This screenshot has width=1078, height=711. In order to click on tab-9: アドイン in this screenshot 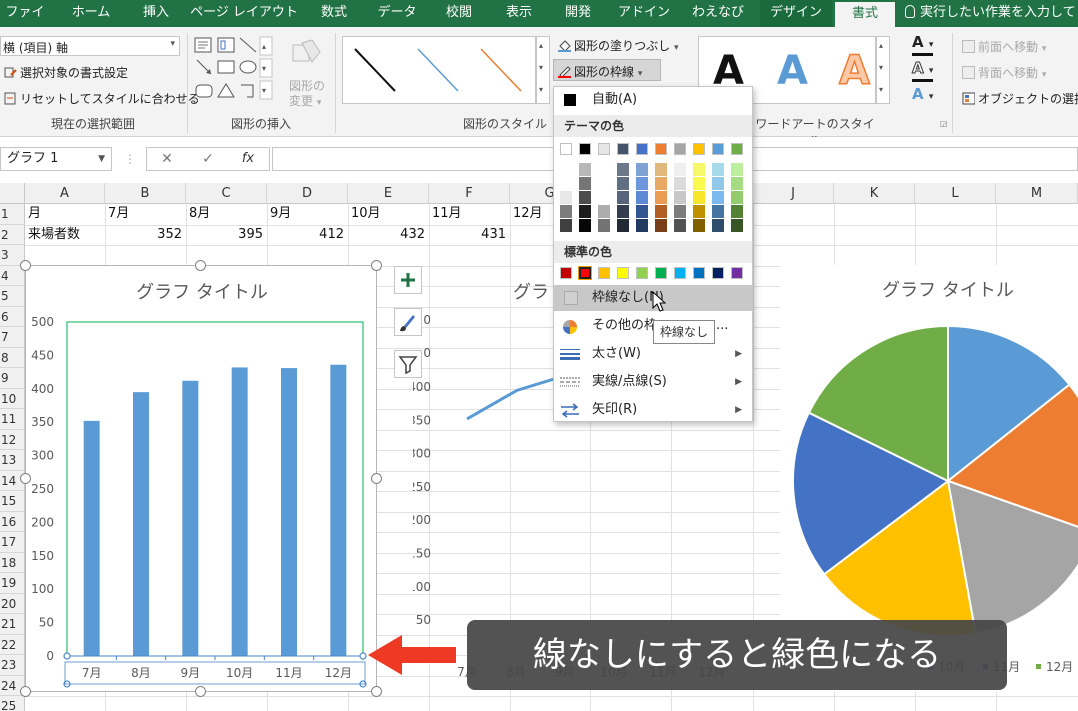, I will do `click(644, 13)`.